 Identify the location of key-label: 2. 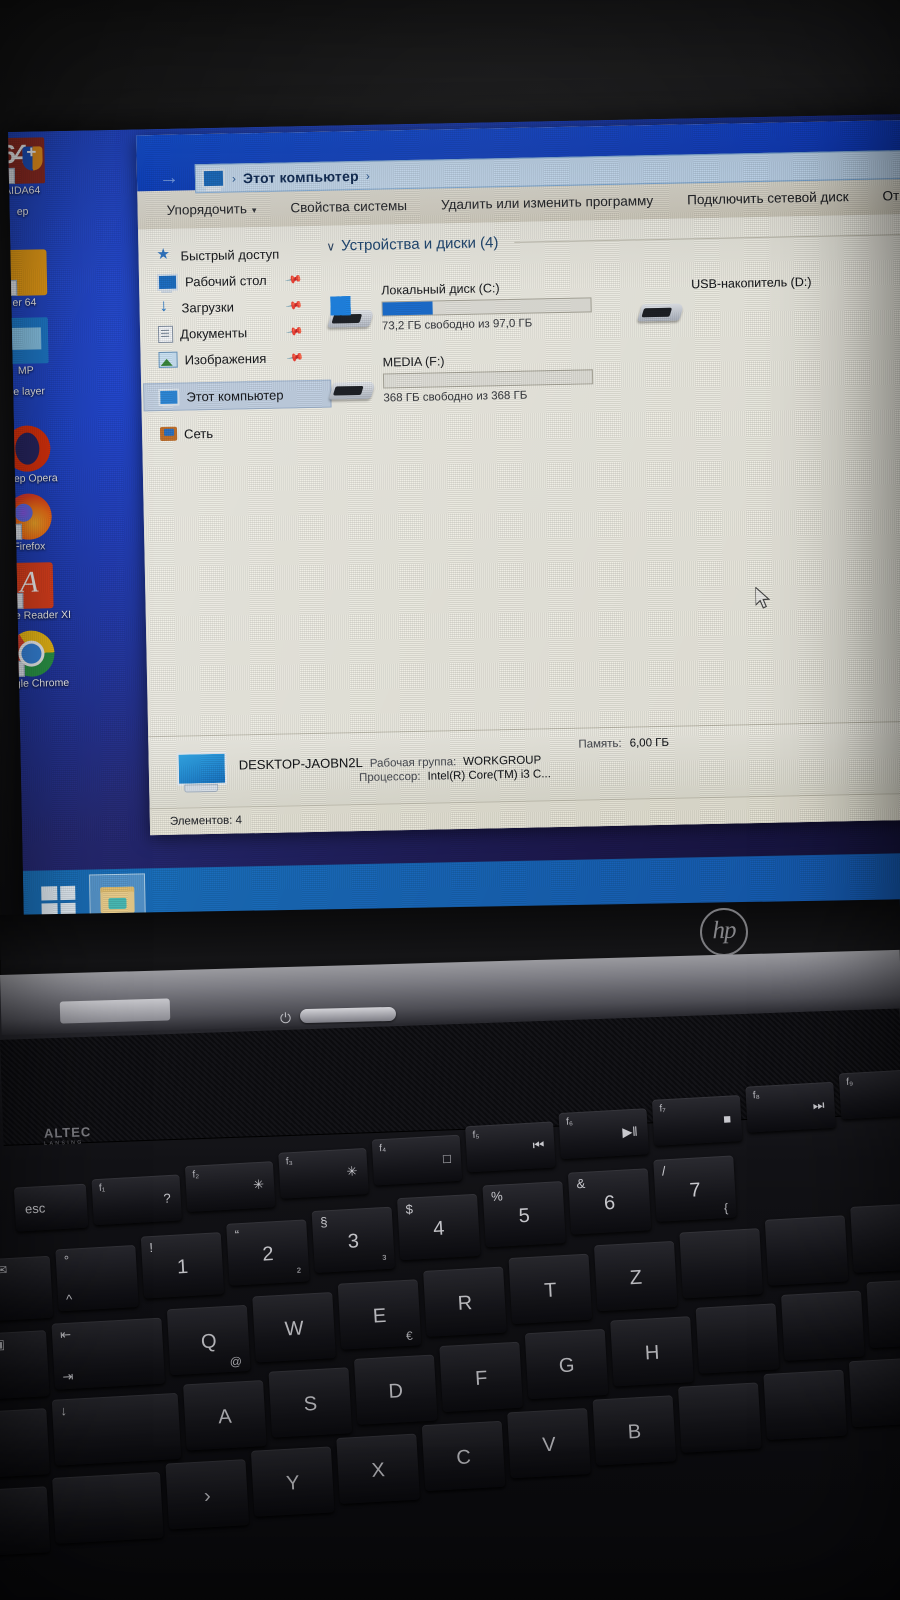
(268, 1254).